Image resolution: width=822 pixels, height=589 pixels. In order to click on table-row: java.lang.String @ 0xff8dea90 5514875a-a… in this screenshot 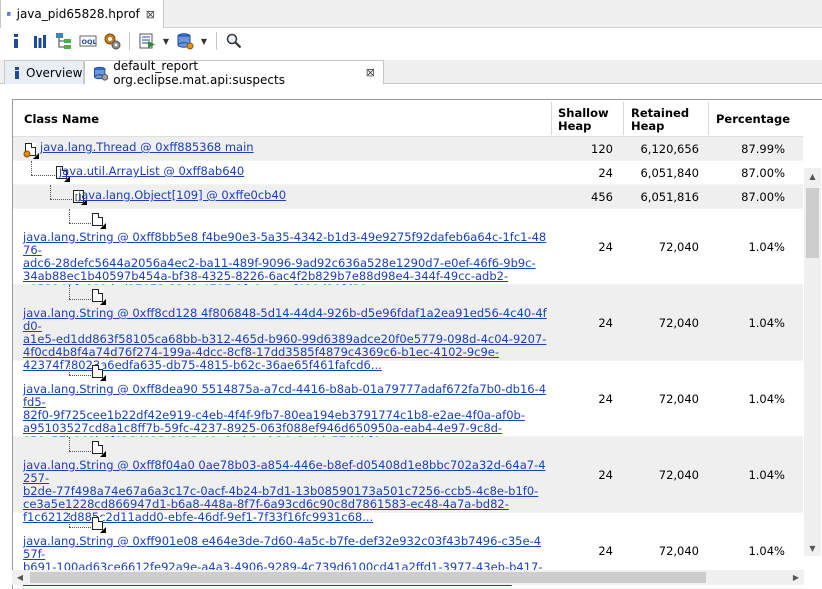, I will do `click(408, 404)`.